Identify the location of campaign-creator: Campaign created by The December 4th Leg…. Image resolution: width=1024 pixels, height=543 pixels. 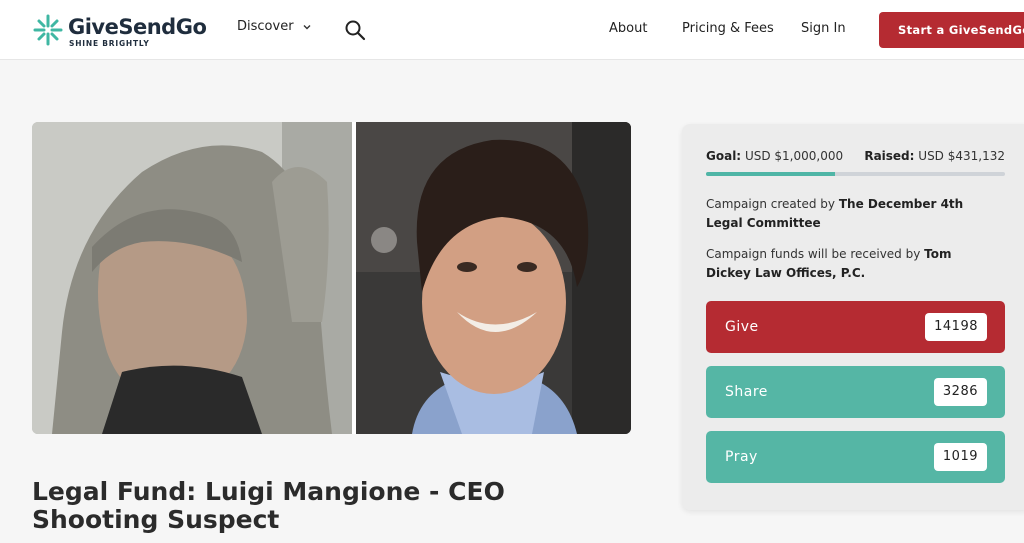
(851, 214).